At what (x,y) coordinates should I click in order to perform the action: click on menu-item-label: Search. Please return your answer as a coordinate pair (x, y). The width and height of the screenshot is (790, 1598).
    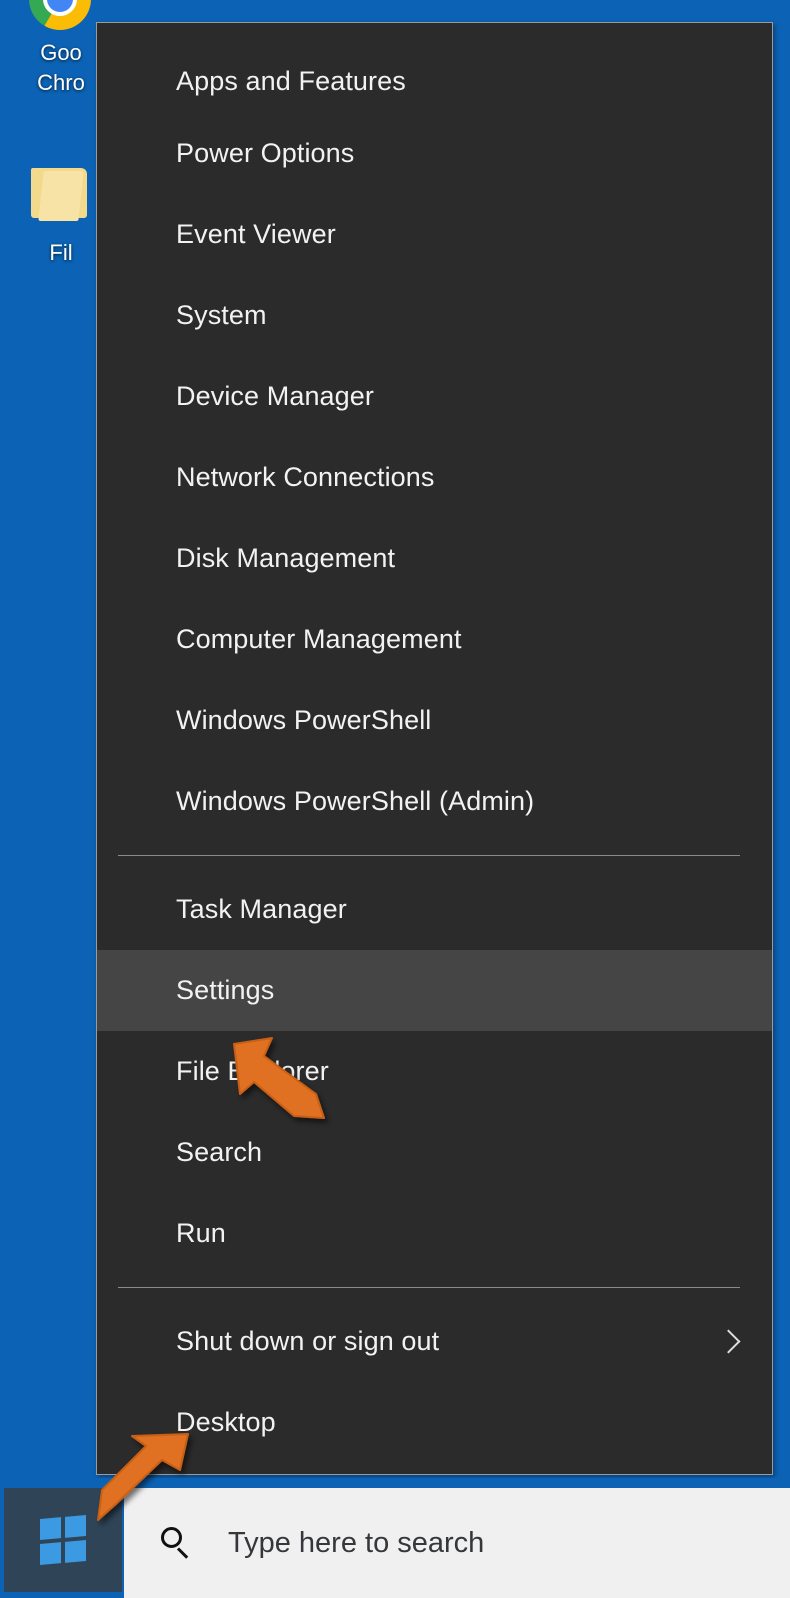
    Looking at the image, I should click on (219, 1152).